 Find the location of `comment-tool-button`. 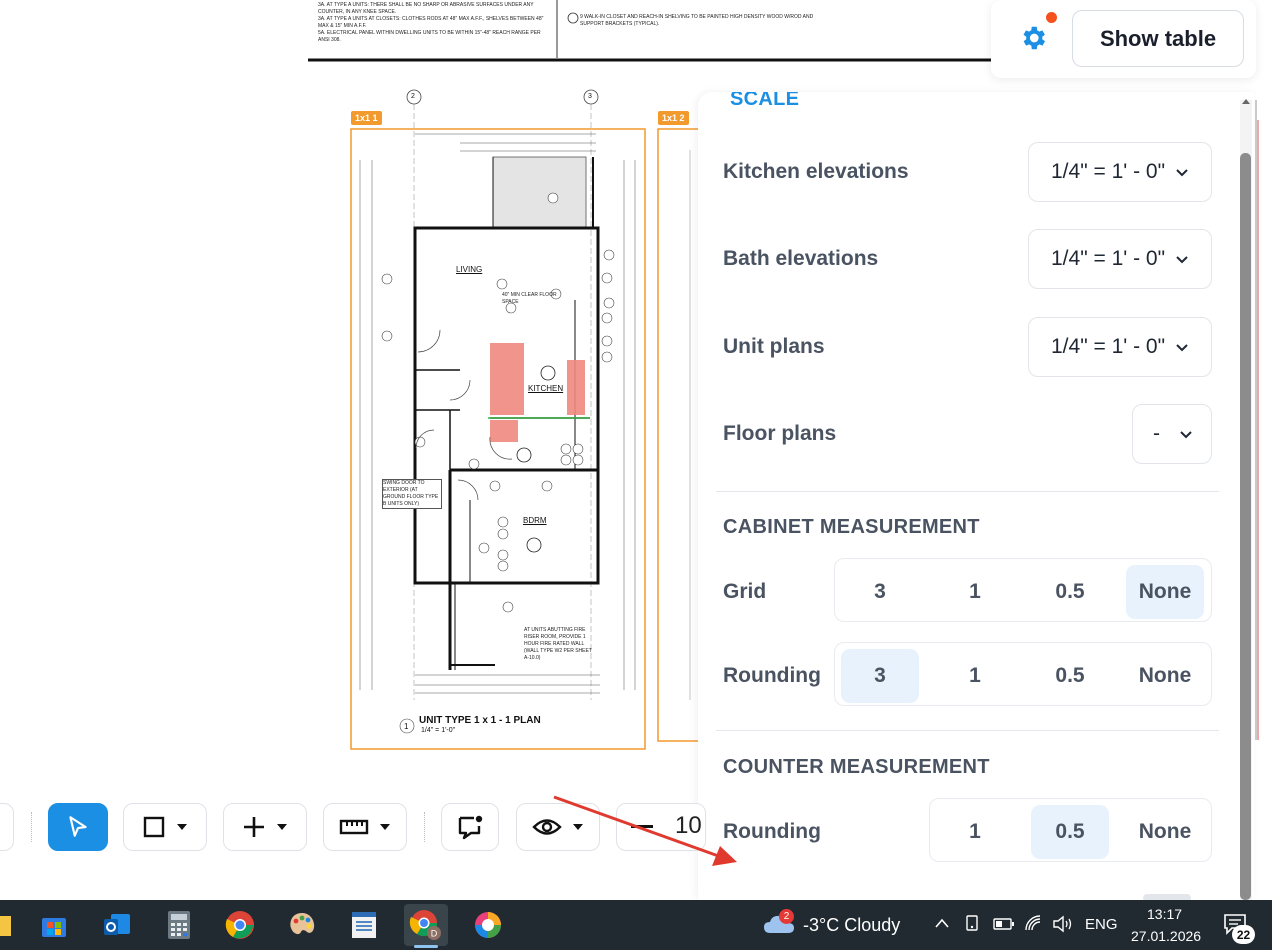

comment-tool-button is located at coordinates (470, 827).